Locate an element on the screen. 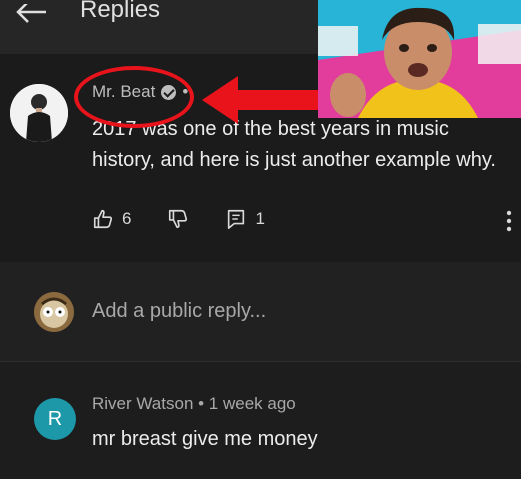  reply-button: 1 is located at coordinates (245, 219).